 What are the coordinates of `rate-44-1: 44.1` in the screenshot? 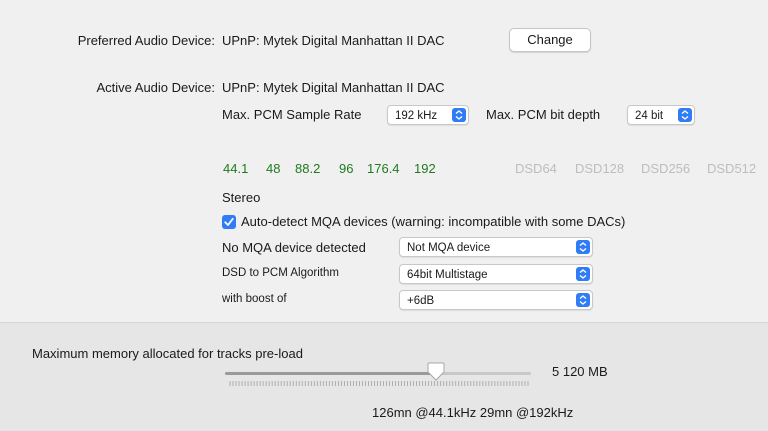 It's located at (236, 168).